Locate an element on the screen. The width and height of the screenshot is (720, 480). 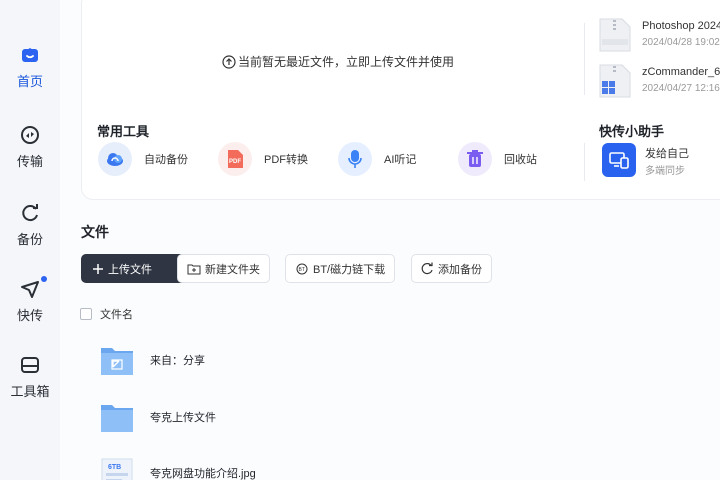
nav-transfer: 传输 is located at coordinates (30, 154).